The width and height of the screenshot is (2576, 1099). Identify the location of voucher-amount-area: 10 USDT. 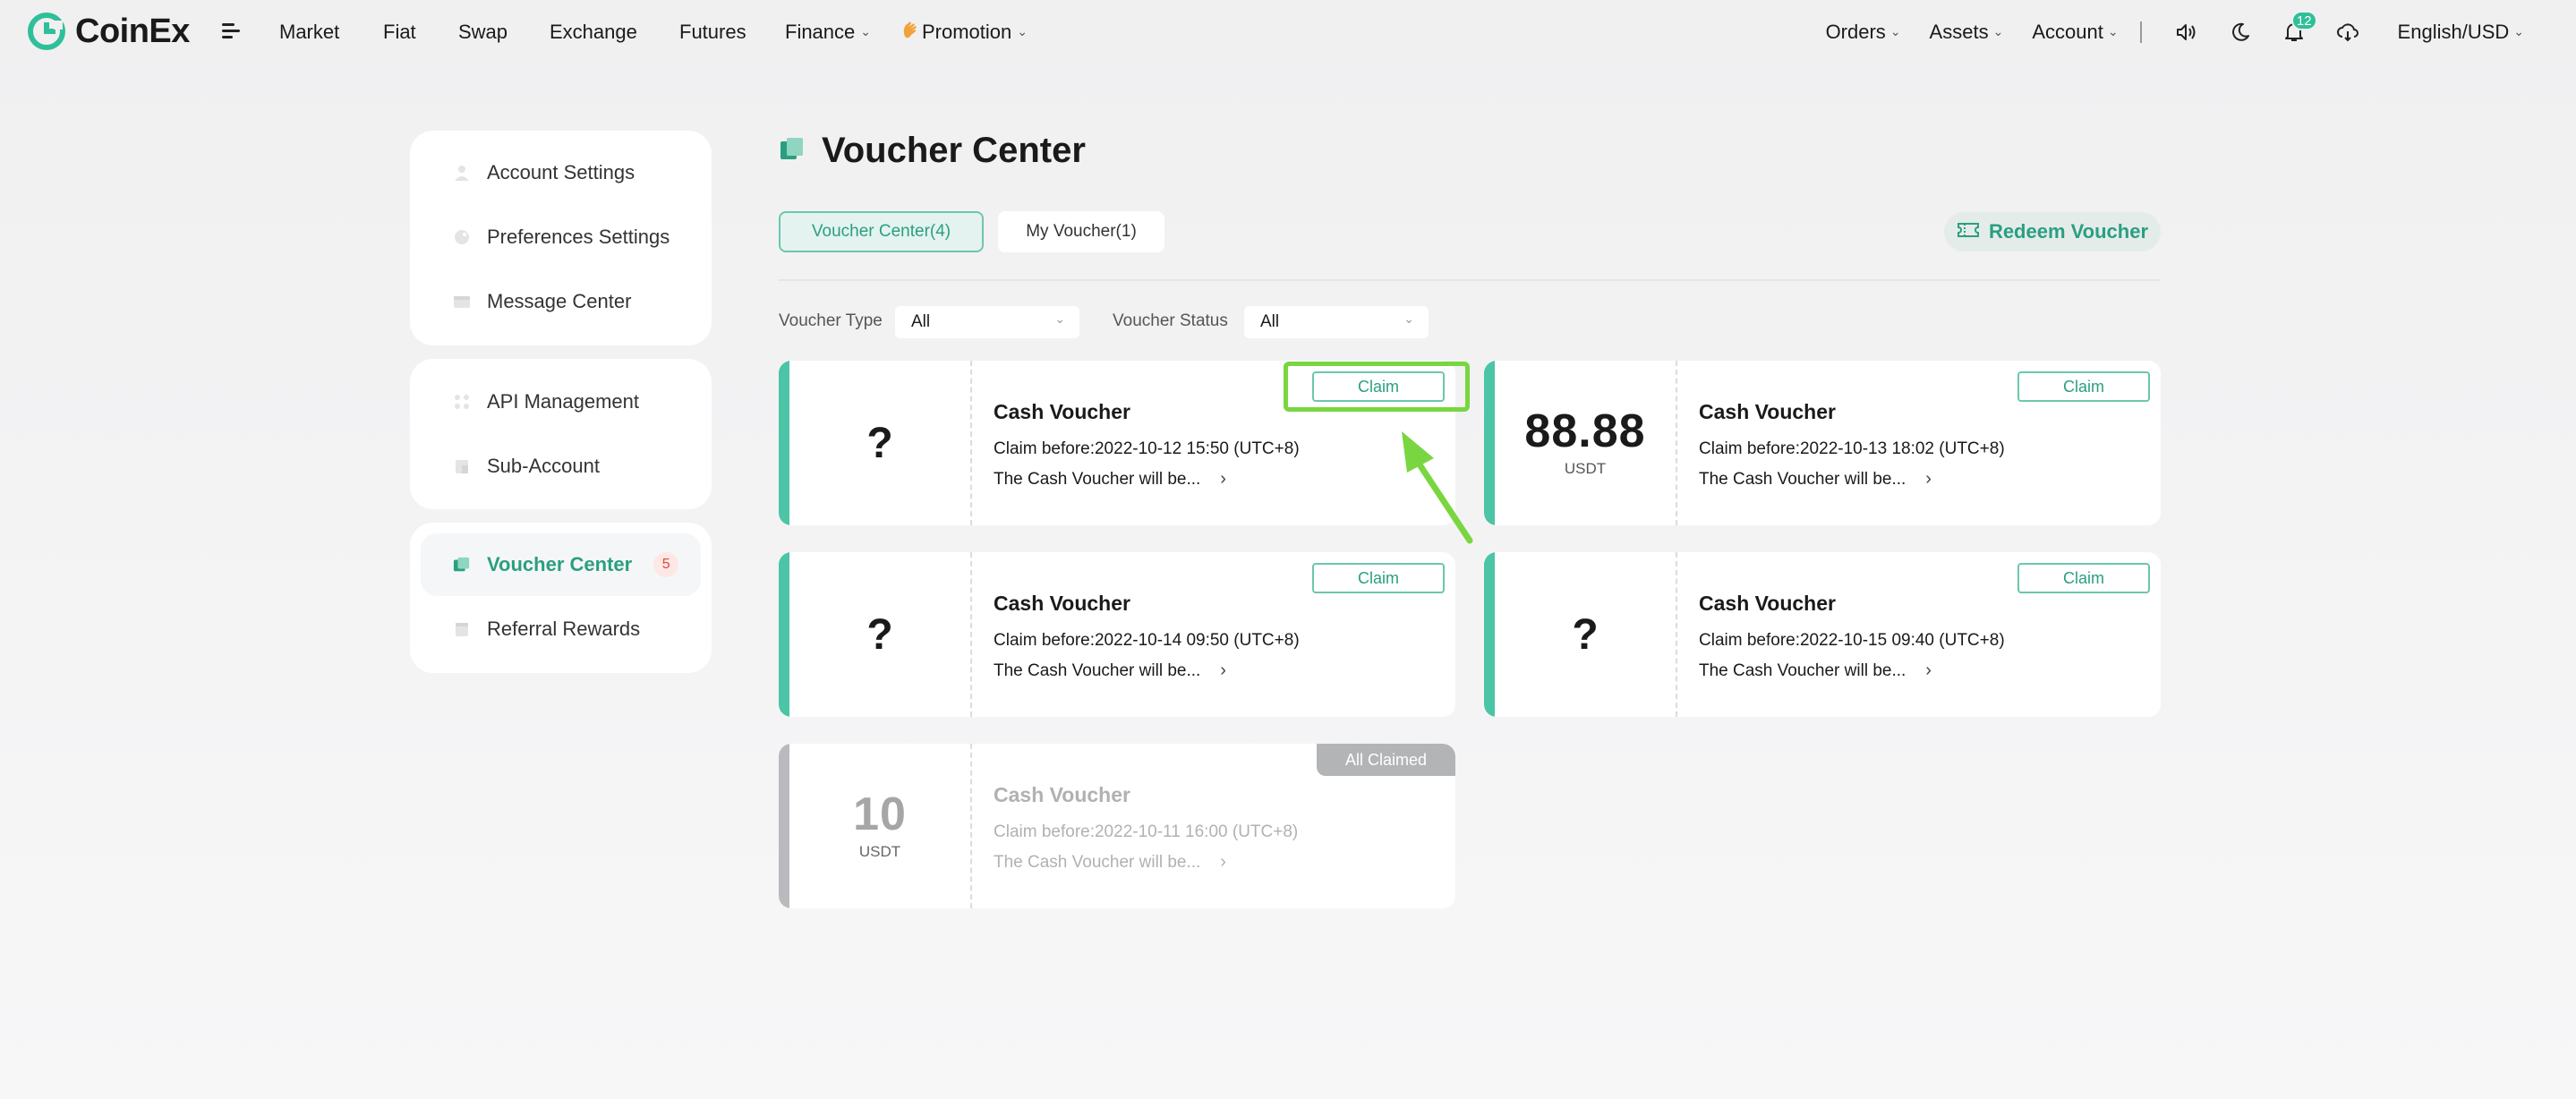
(879, 826).